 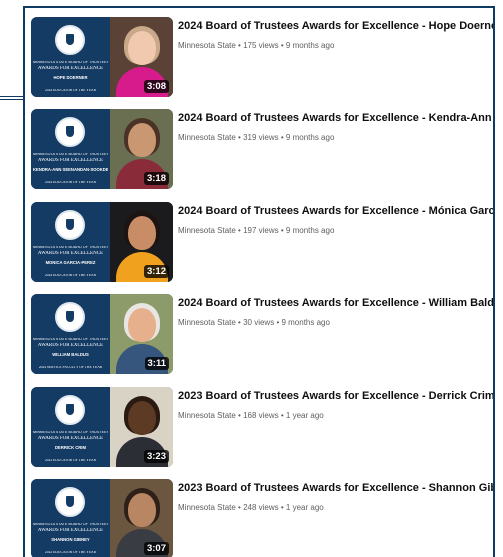 What do you see at coordinates (261, 230) in the screenshot?
I see `view-count: 197 views` at bounding box center [261, 230].